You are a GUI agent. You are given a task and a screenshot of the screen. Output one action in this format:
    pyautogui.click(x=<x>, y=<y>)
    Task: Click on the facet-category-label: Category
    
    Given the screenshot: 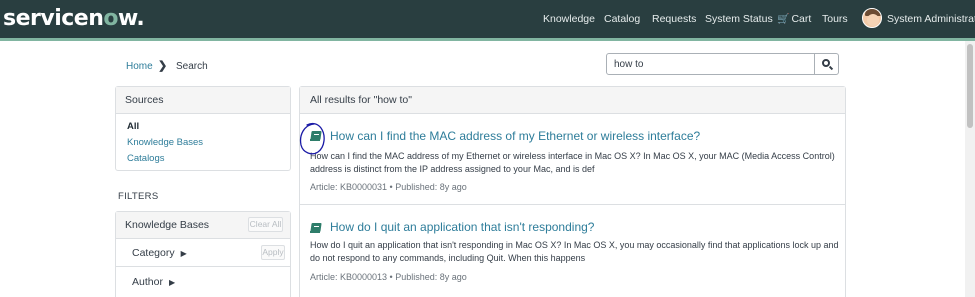 What is the action you would take?
    pyautogui.click(x=153, y=253)
    